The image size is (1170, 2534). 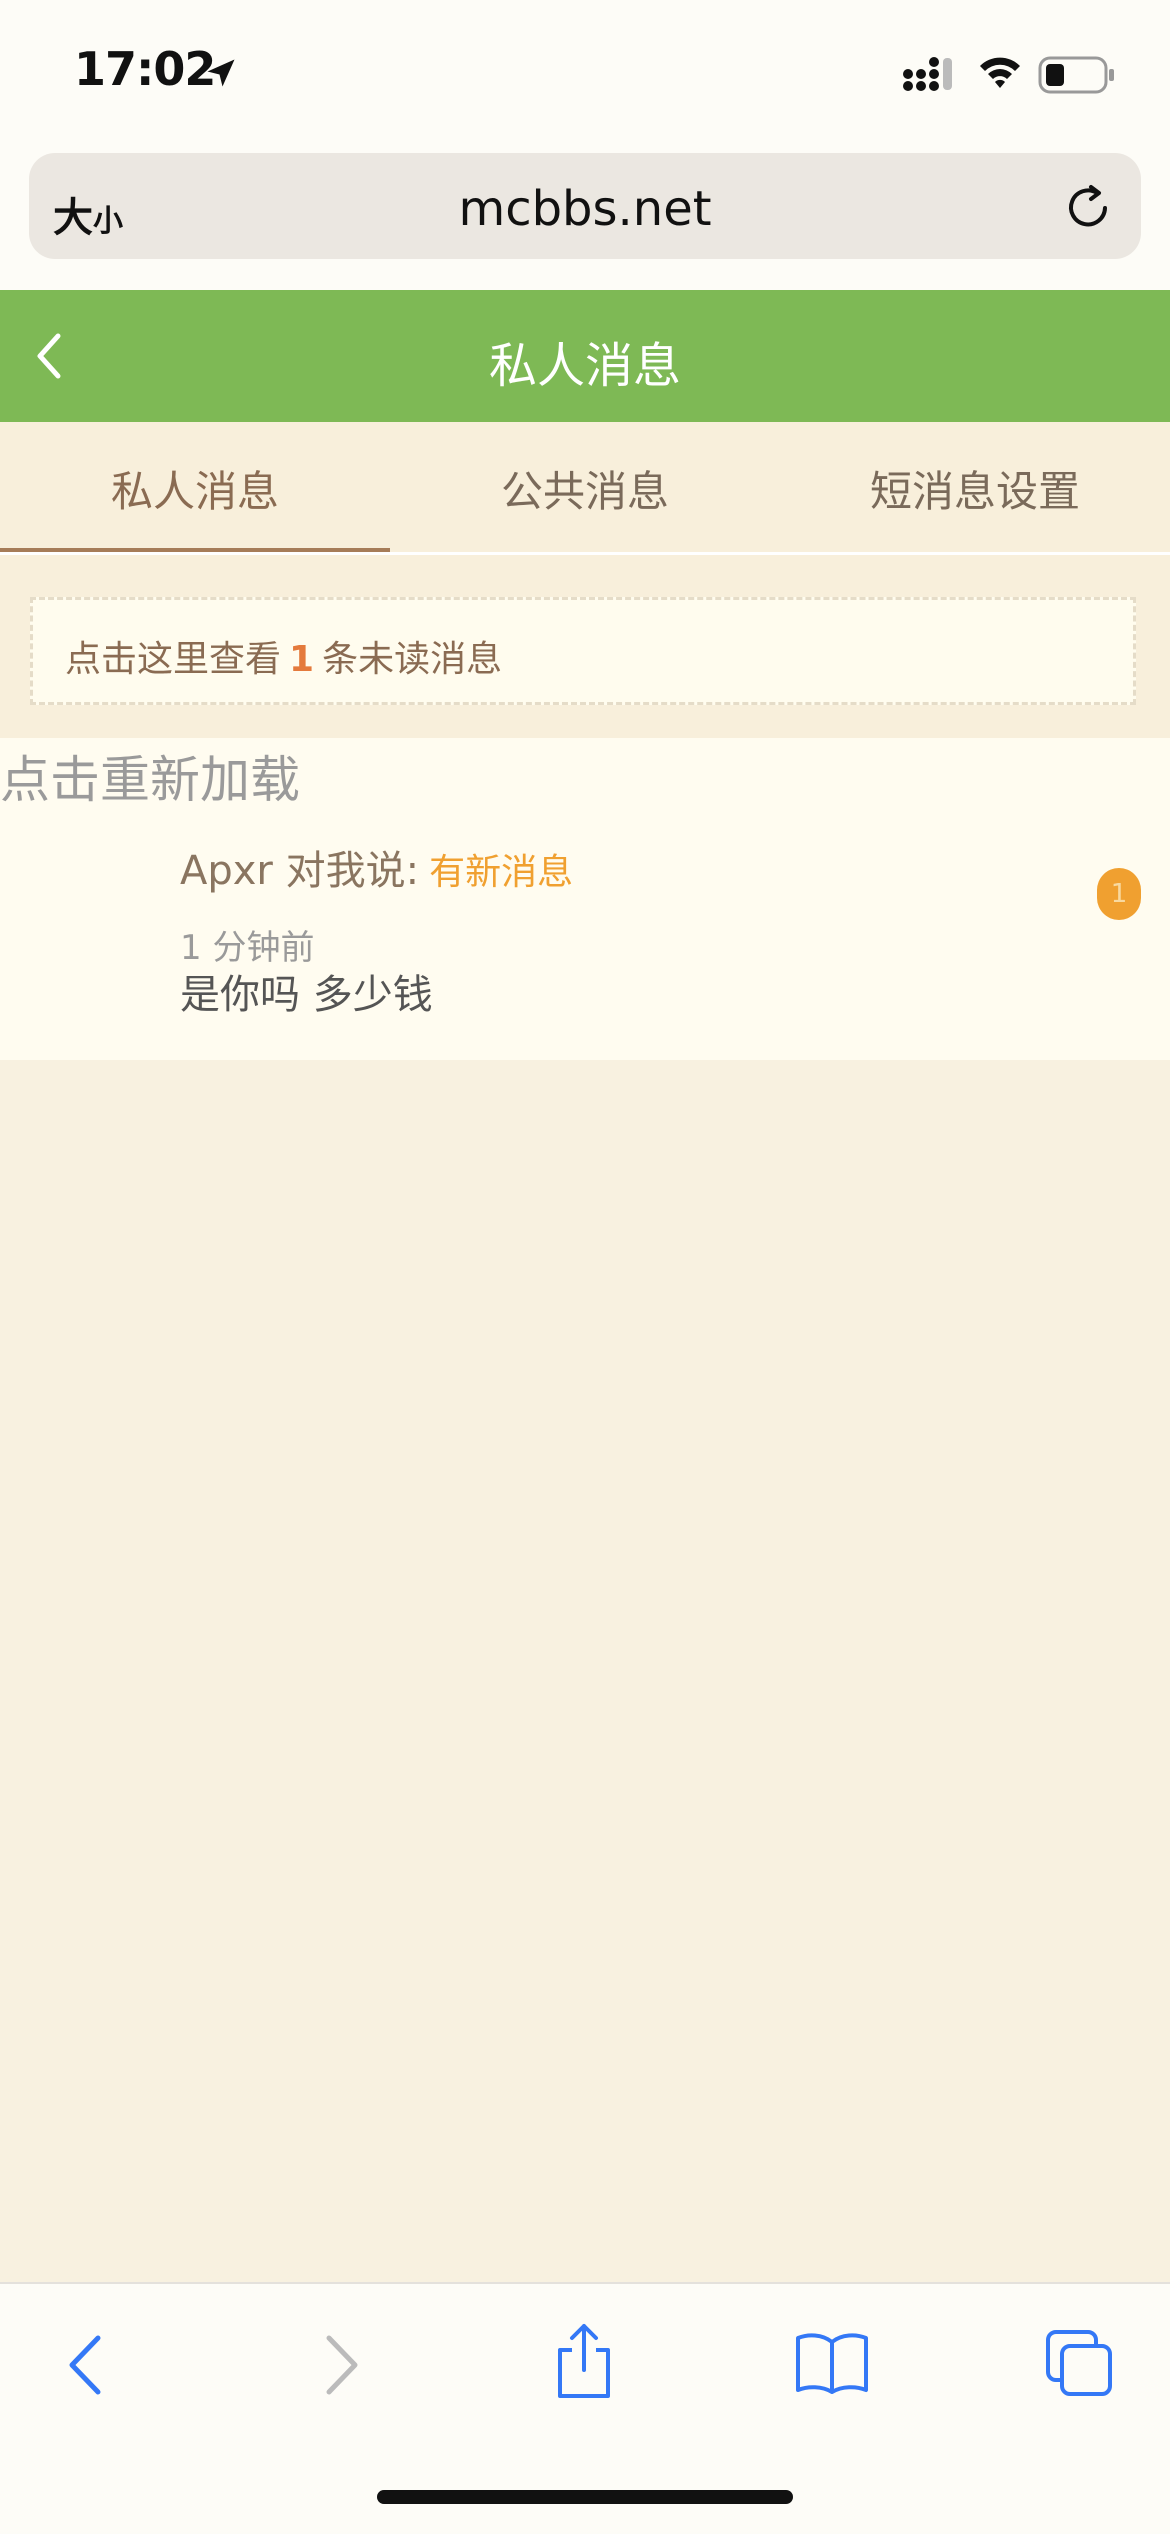 I want to click on app-header: 私人消息, so click(x=585, y=356).